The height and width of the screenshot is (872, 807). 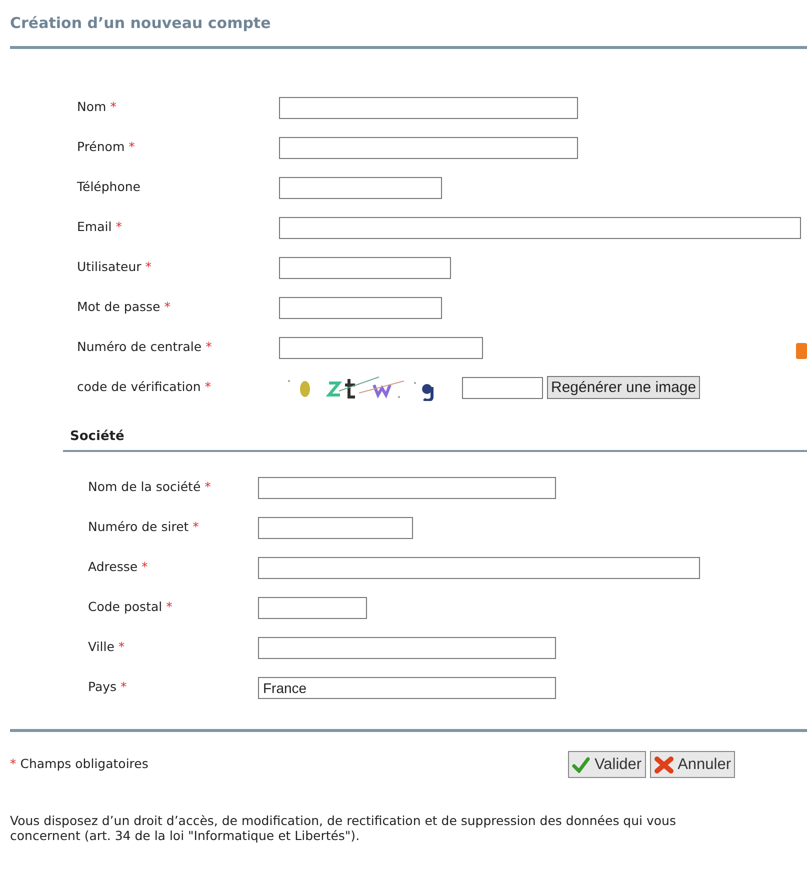 What do you see at coordinates (343, 827) in the screenshot?
I see `notice-text: Vous disposez d’un droit d’accès, de modification, de rectification et de suppression des données qui vous concernent (art. 34 de la loi "Informatique et Libertés").` at bounding box center [343, 827].